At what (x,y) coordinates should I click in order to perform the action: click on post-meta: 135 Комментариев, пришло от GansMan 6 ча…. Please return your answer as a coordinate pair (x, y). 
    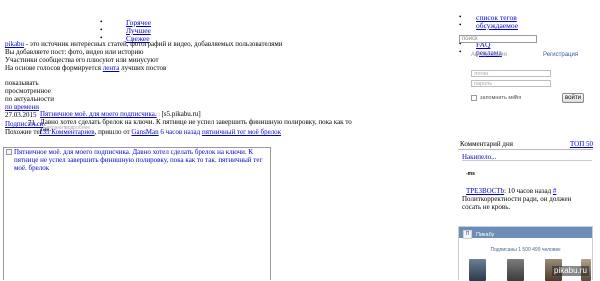
    Looking at the image, I should click on (160, 132).